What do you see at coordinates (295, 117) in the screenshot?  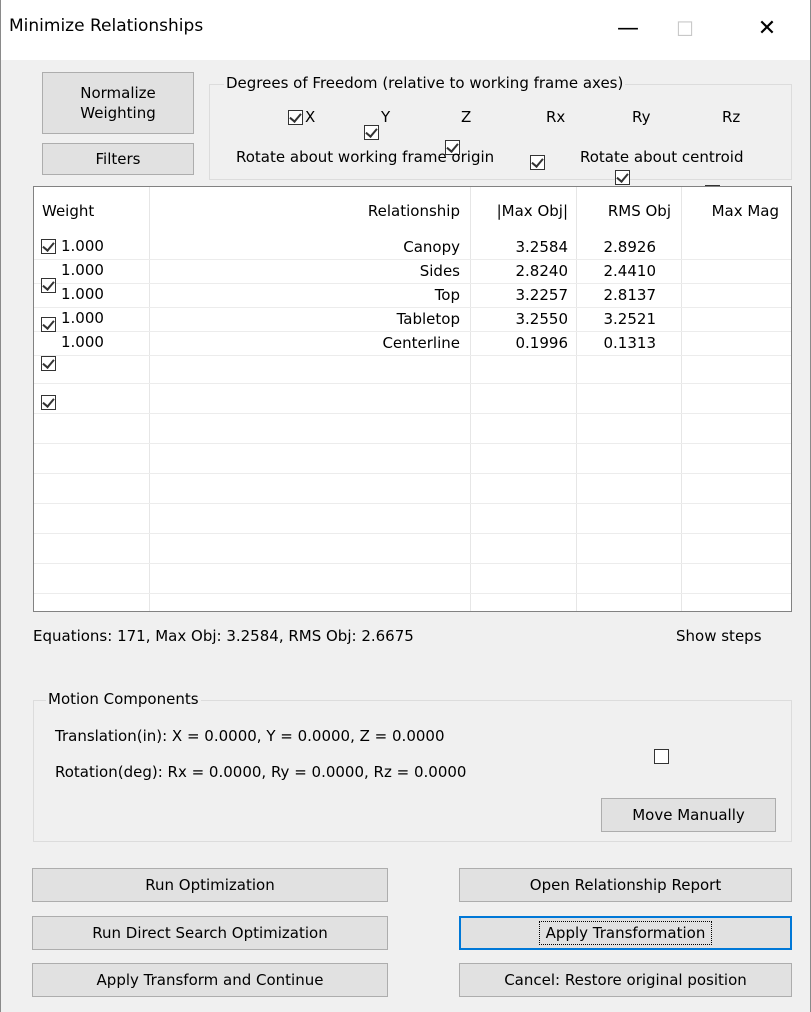 I see `checkbox-x` at bounding box center [295, 117].